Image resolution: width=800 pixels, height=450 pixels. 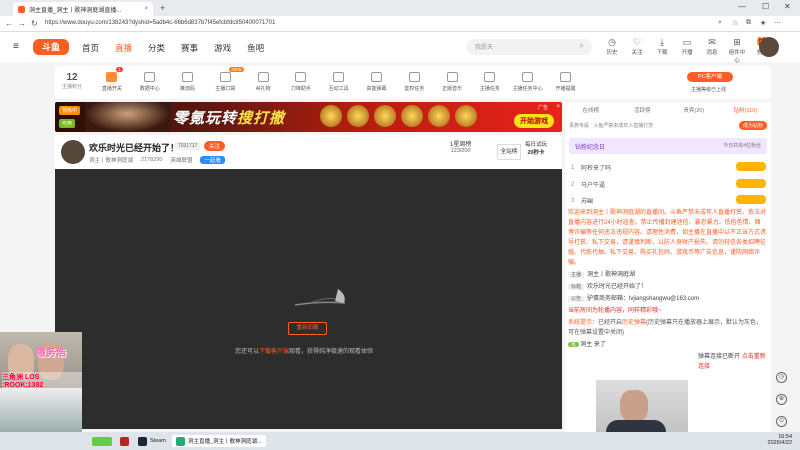 What do you see at coordinates (152, 441) in the screenshot?
I see `taskbar-steam: Steam` at bounding box center [152, 441].